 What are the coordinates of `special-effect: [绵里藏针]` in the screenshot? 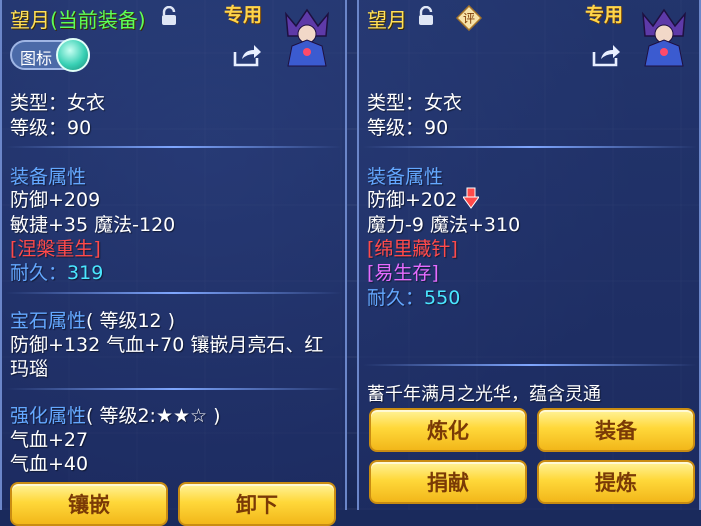 It's located at (412, 249).